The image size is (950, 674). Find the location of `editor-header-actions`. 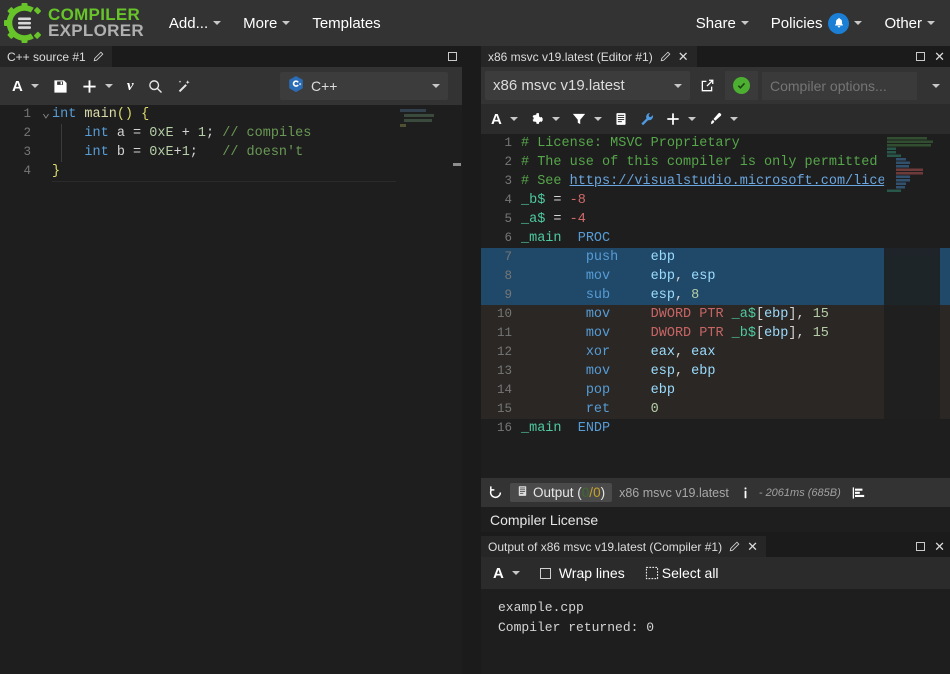

editor-header-actions is located at coordinates (452, 56).